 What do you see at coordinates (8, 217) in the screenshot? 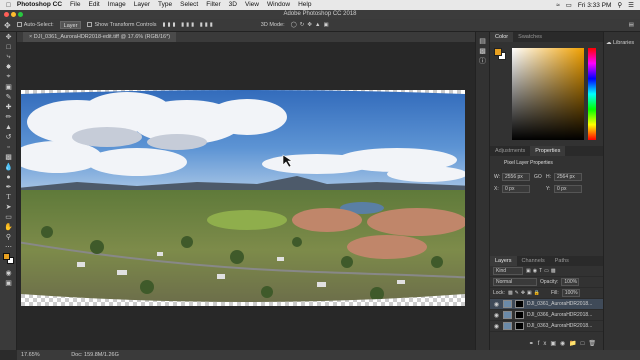
I see `rectangle-tool-icon: ▭` at bounding box center [8, 217].